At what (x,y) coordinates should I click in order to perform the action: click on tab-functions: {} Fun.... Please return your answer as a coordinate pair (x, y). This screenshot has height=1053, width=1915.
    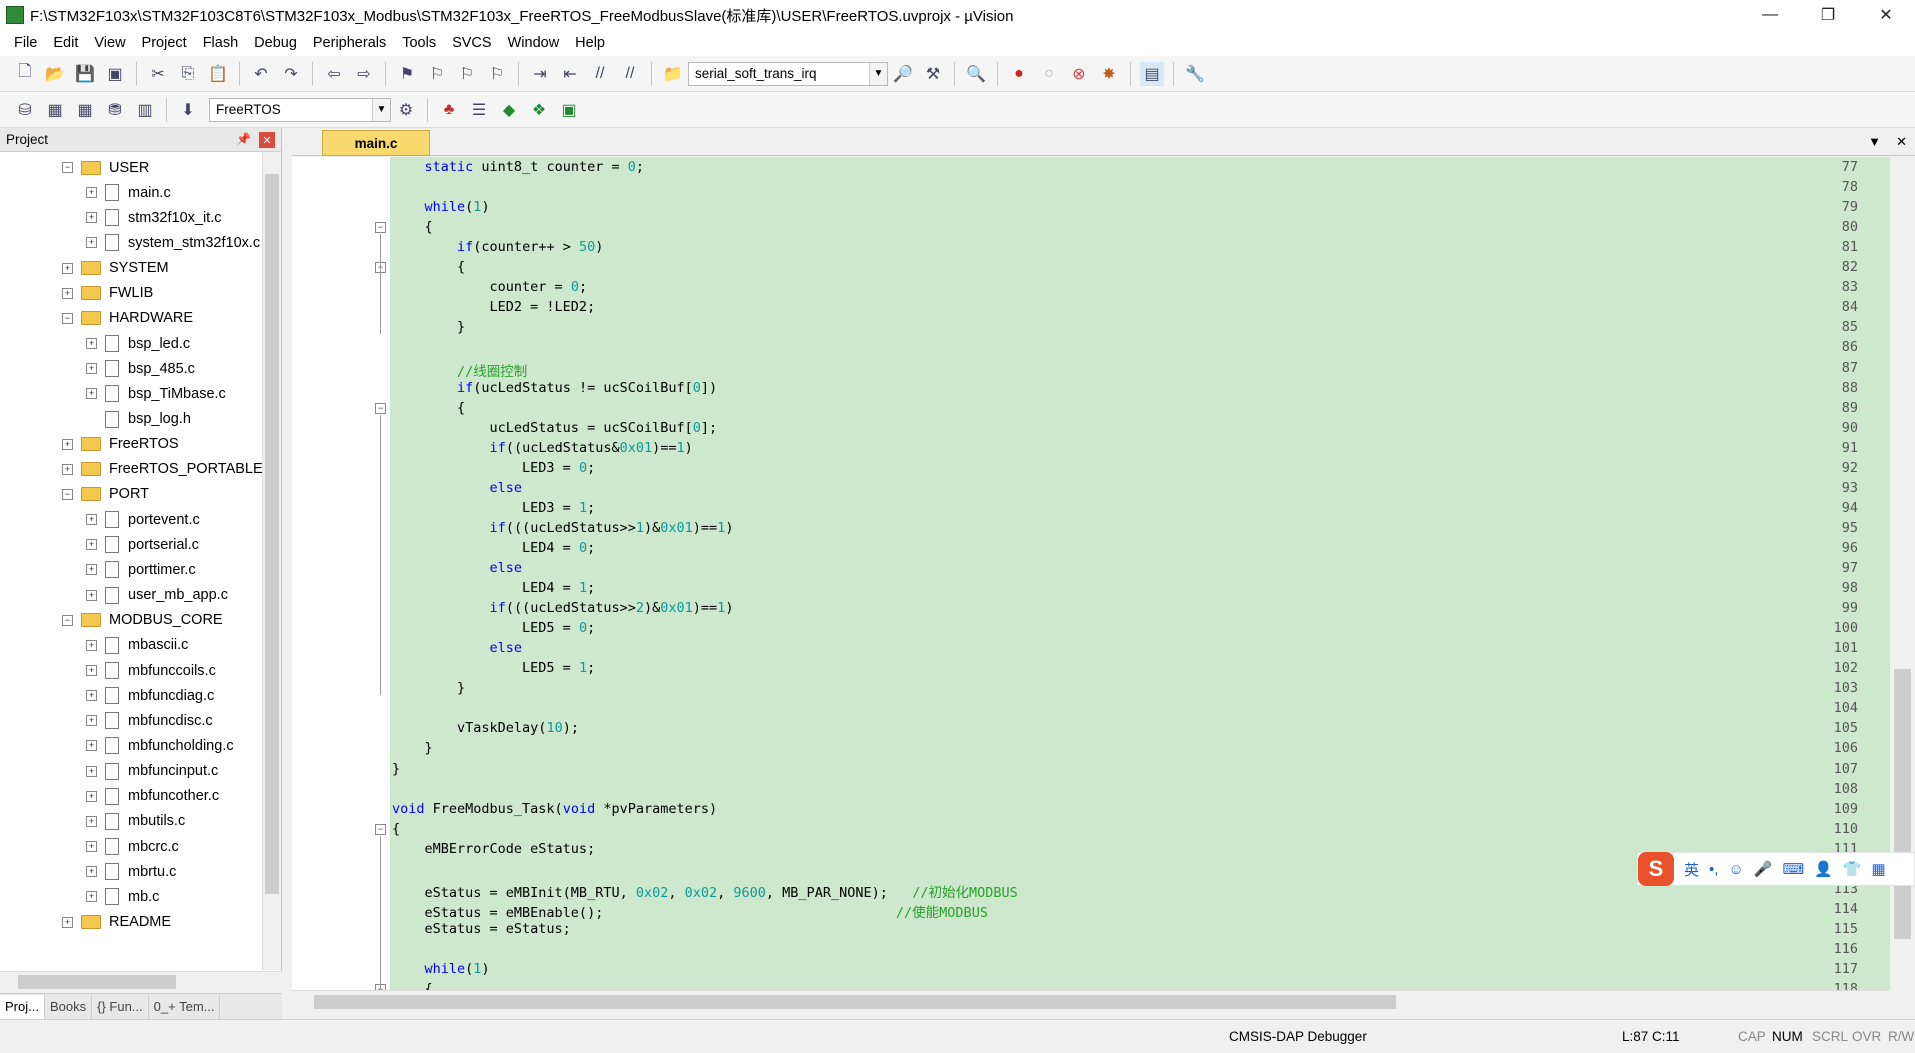
    Looking at the image, I should click on (120, 1006).